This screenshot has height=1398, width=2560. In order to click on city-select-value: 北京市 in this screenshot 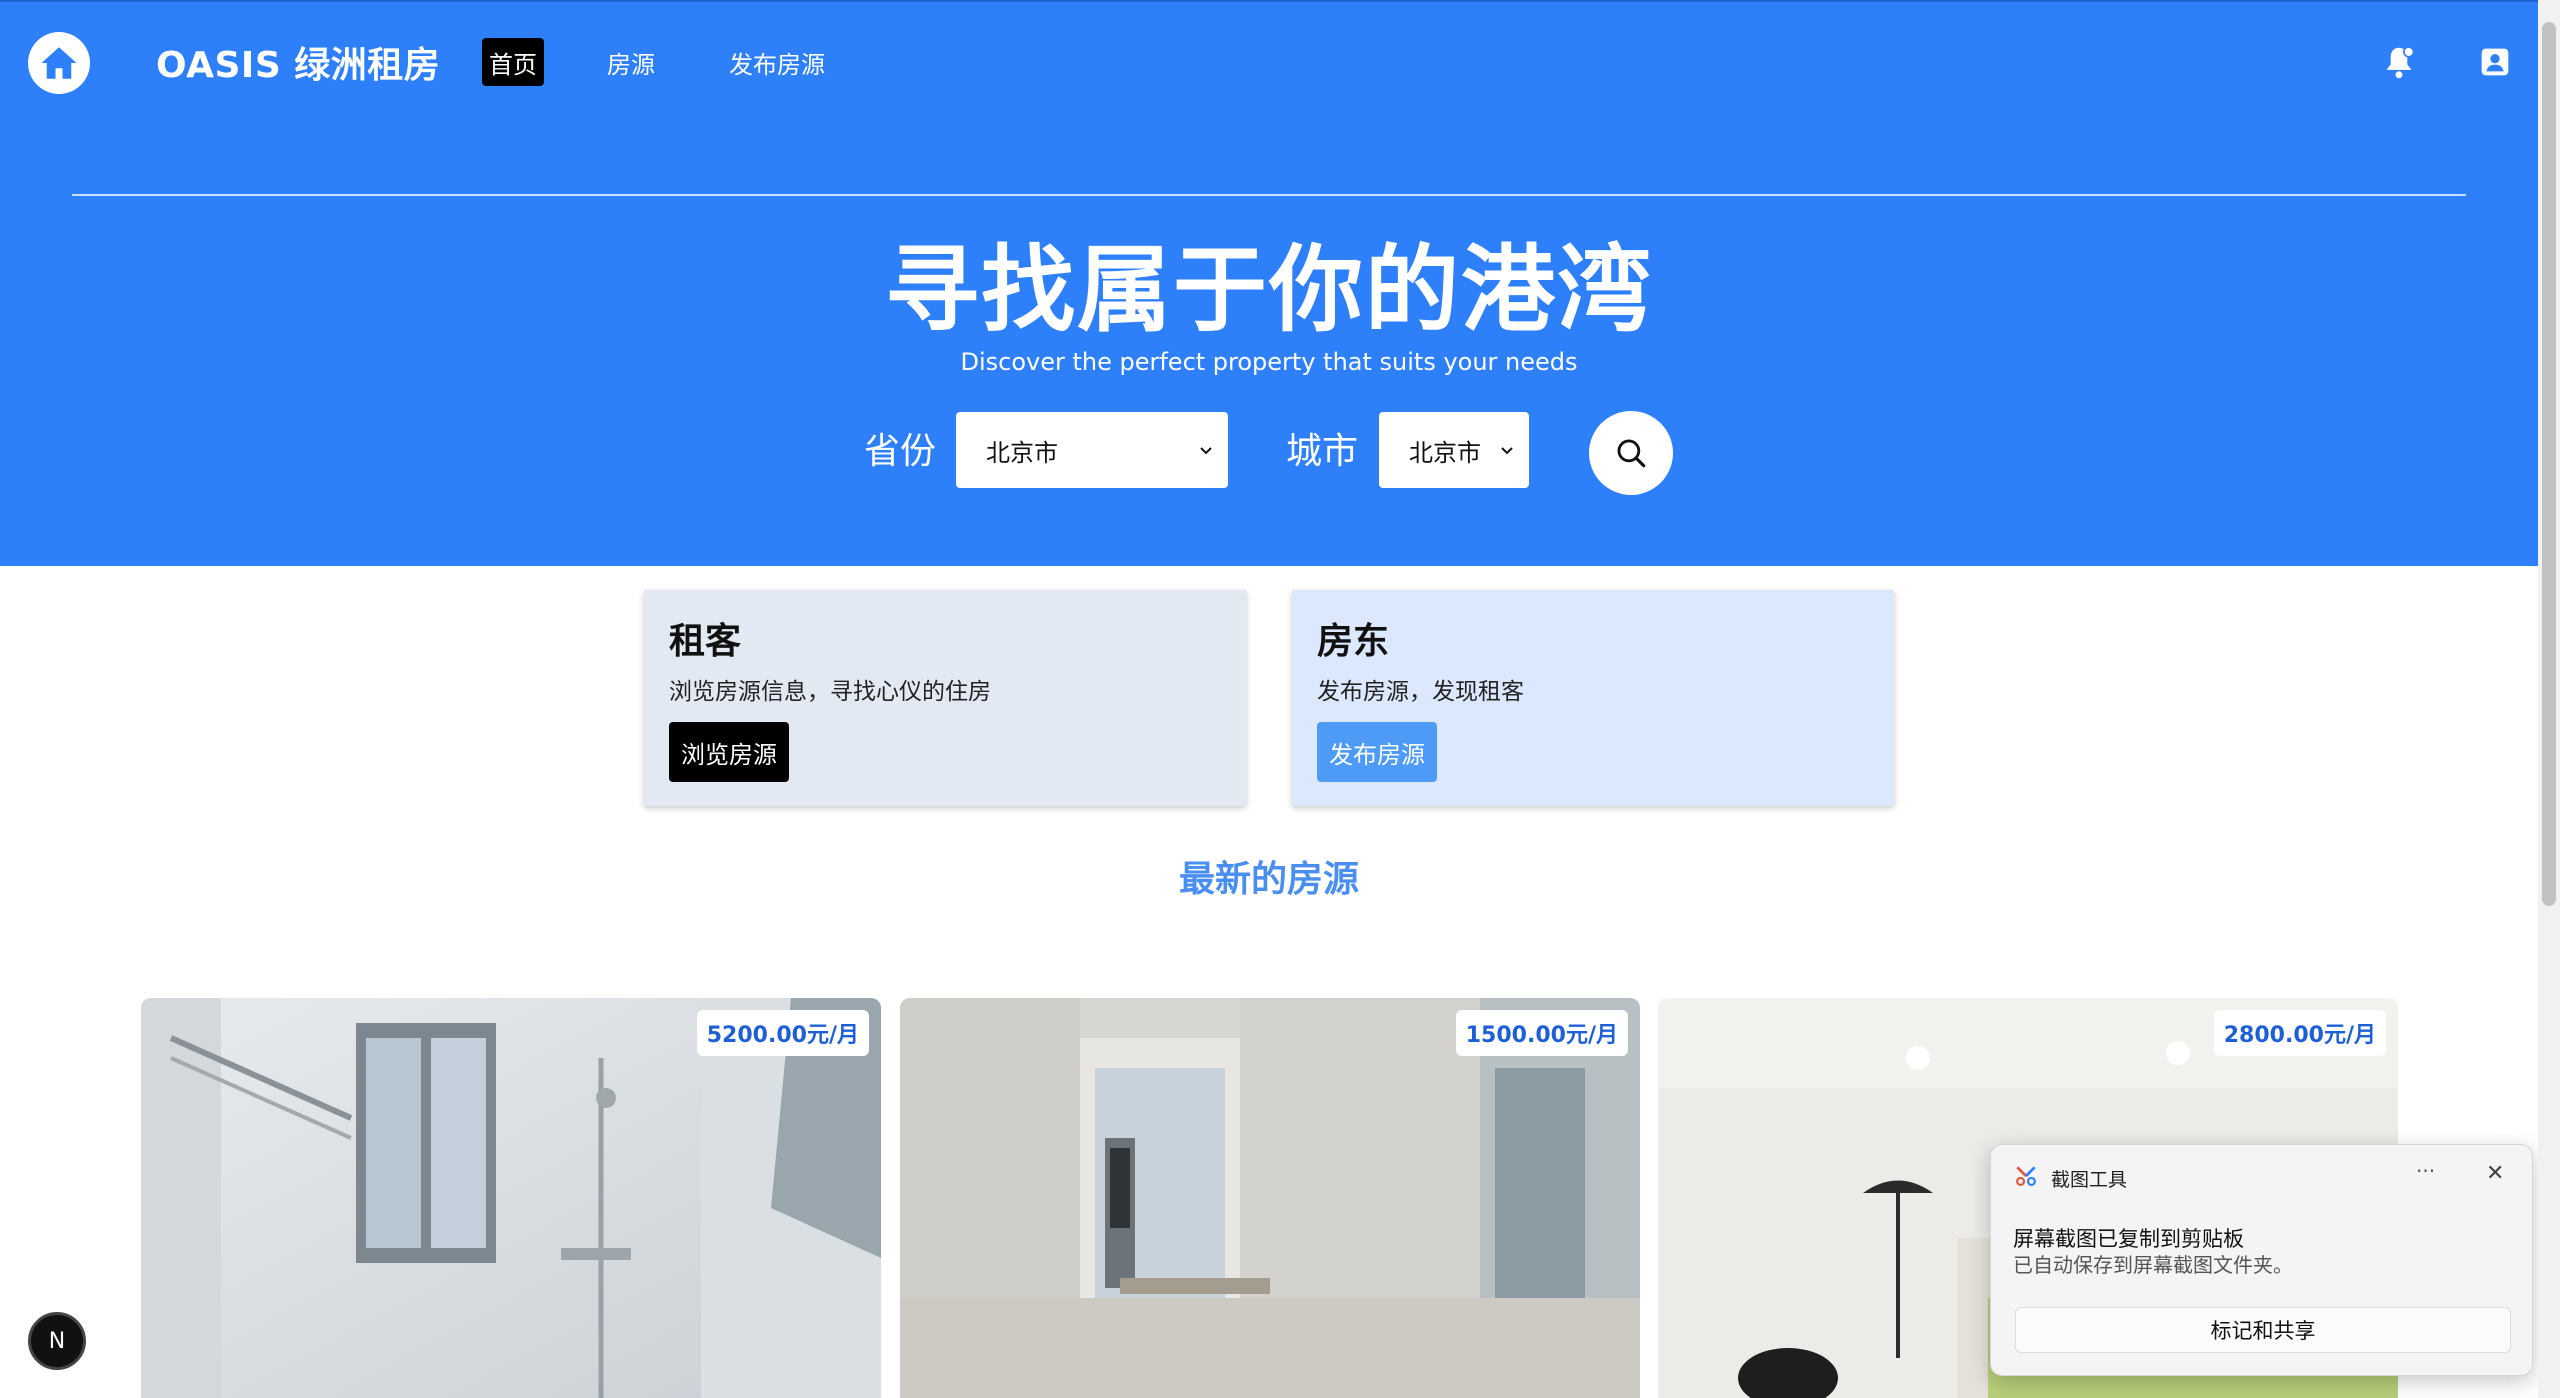, I will do `click(1445, 452)`.